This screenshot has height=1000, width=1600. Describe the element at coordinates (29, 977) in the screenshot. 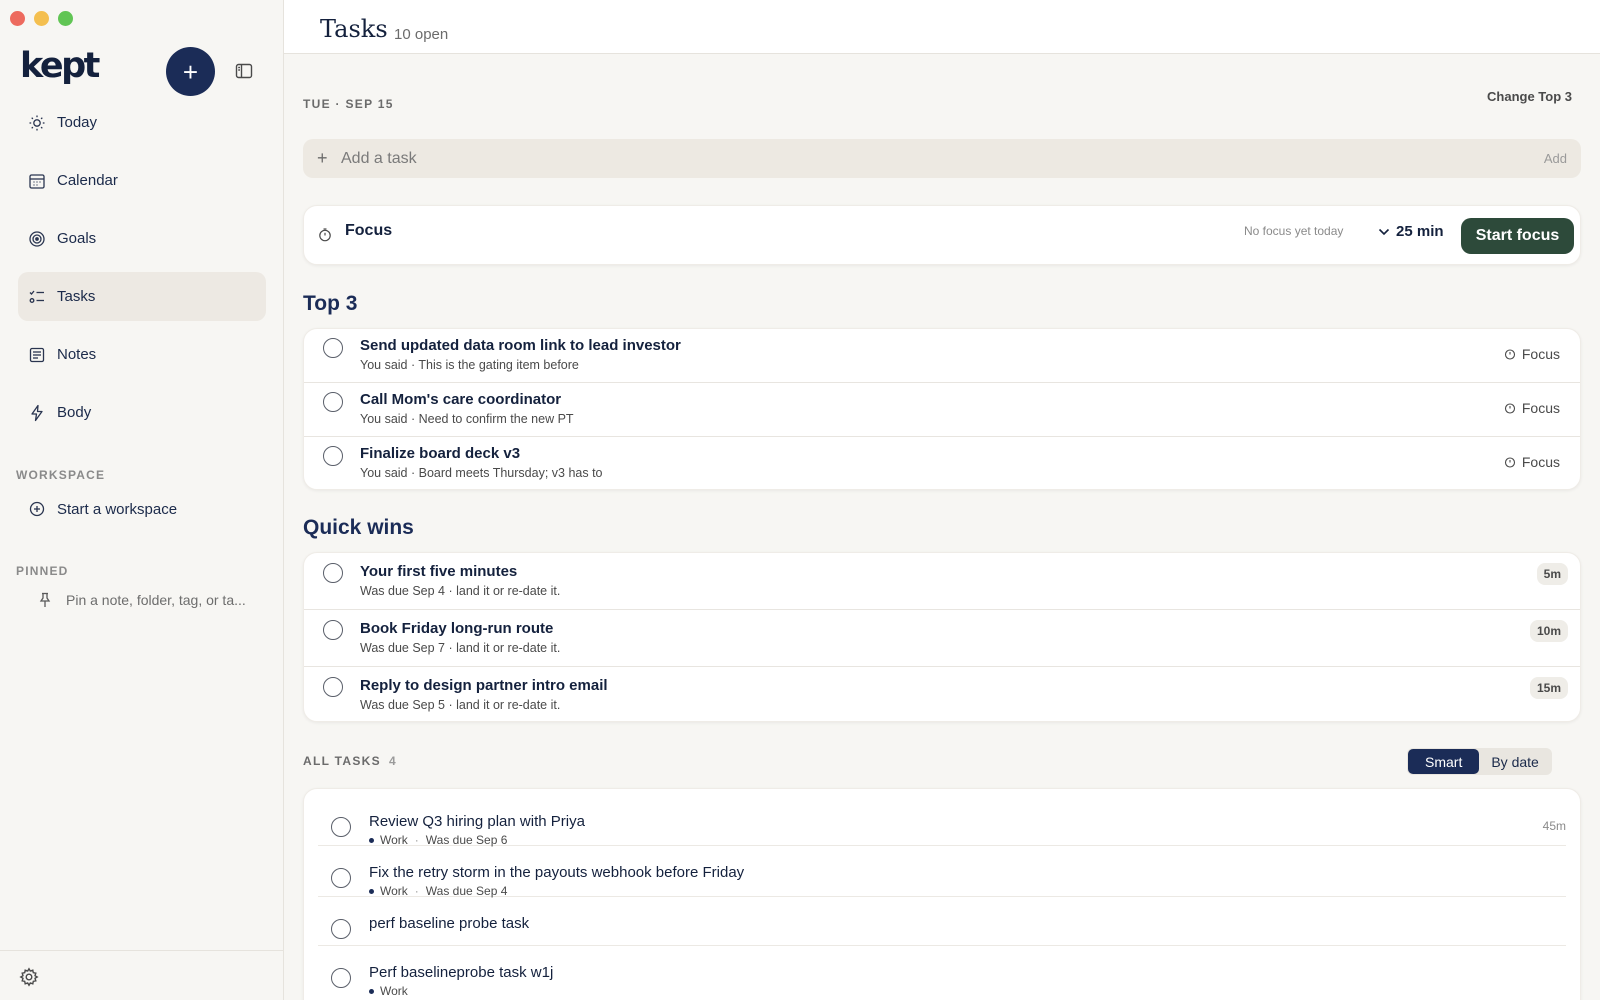

I see `gear-icon` at that location.